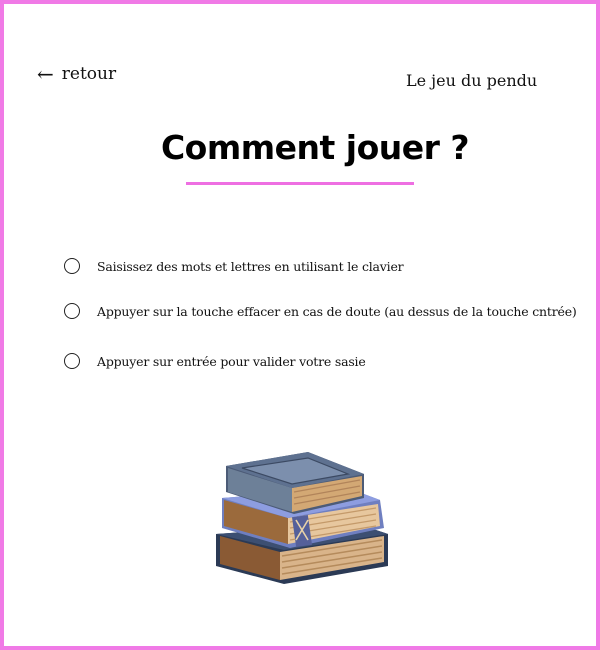  Describe the element at coordinates (300, 183) in the screenshot. I see `title-underline` at that location.